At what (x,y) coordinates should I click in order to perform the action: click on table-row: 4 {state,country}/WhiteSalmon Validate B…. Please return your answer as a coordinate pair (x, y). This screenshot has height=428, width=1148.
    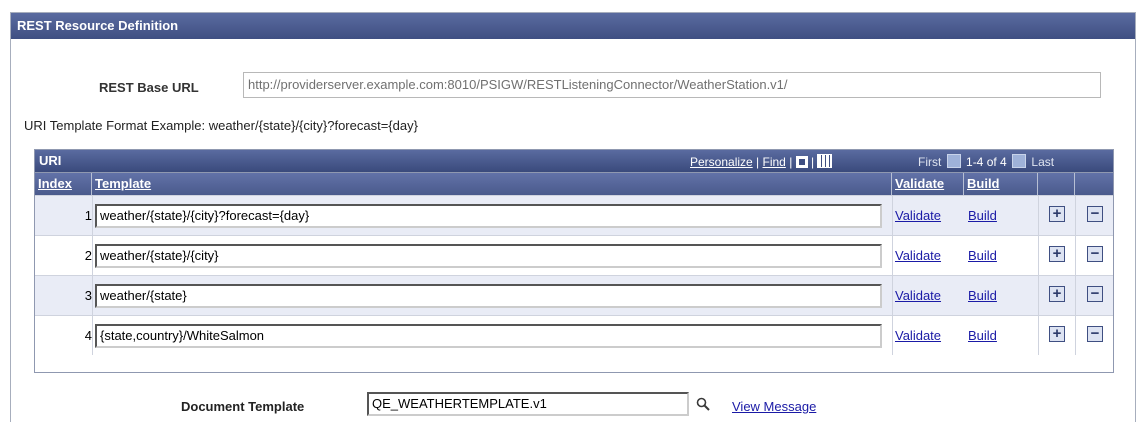
    Looking at the image, I should click on (574, 335).